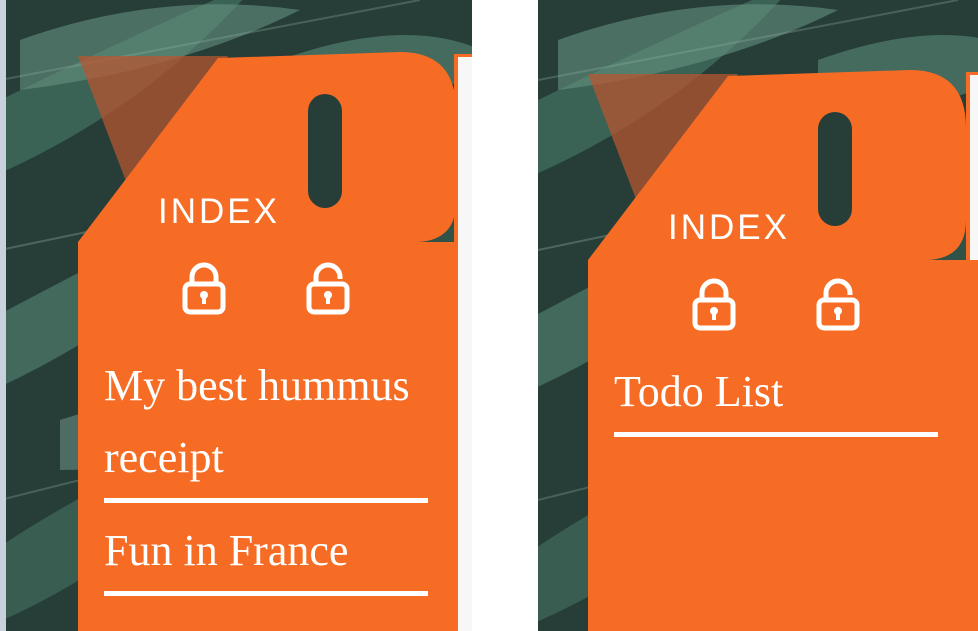 This screenshot has width=978, height=631. What do you see at coordinates (266, 555) in the screenshot?
I see `note-item: Fun in France` at bounding box center [266, 555].